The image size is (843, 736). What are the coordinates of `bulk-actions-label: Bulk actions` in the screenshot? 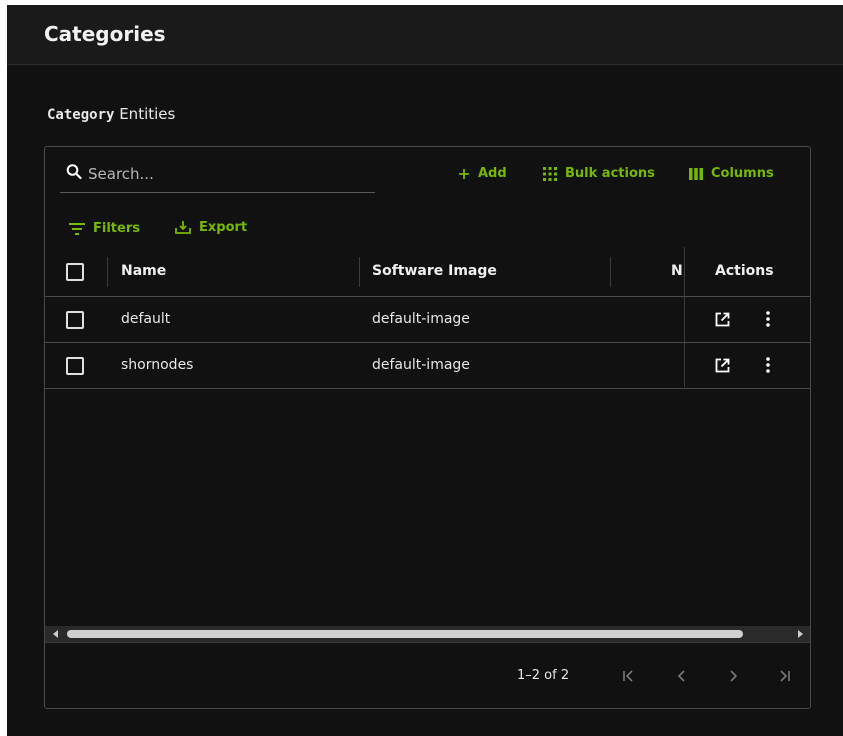 It's located at (610, 173).